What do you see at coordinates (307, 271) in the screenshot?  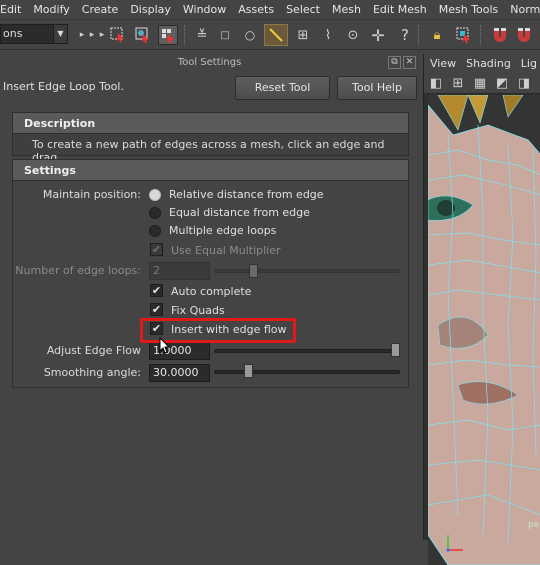 I see `num-edge-loops-slider` at bounding box center [307, 271].